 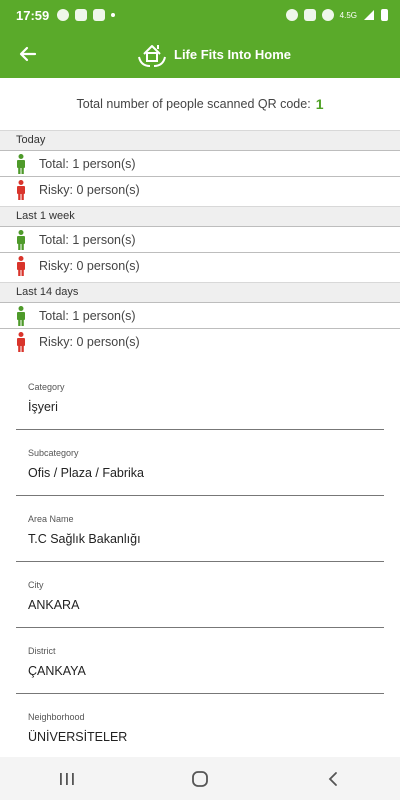 I want to click on network-type: 4.5G, so click(x=348, y=15).